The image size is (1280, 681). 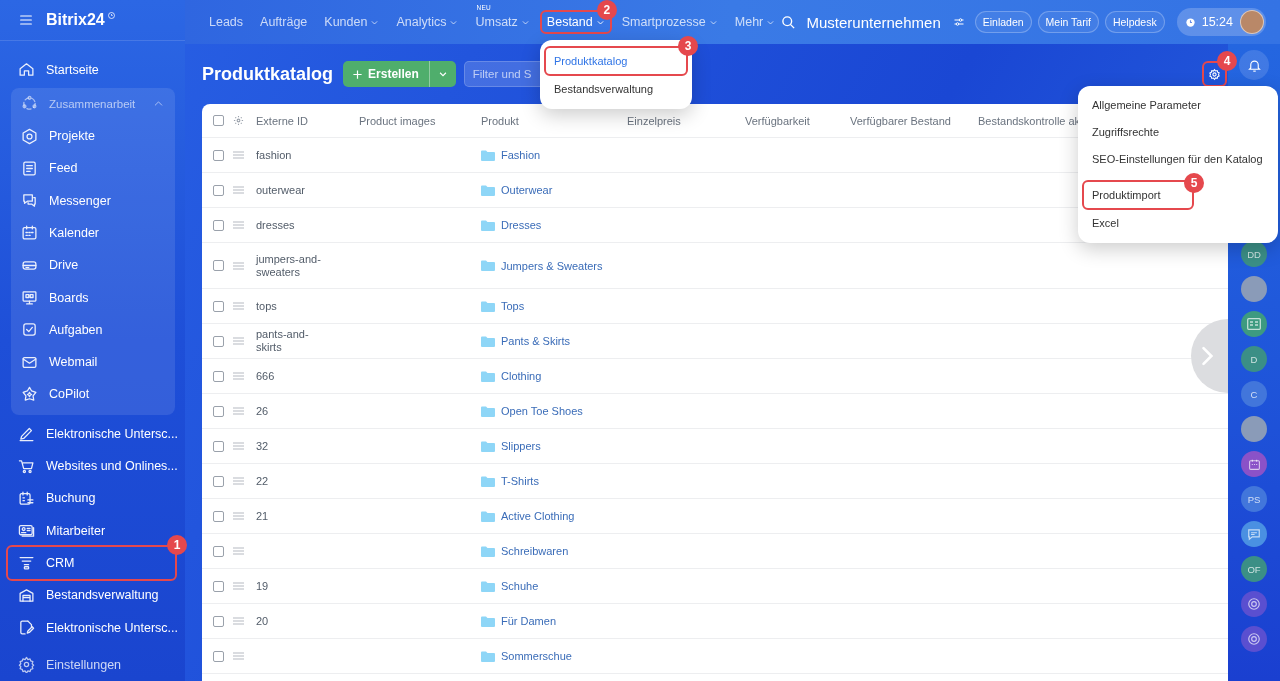 What do you see at coordinates (93, 103) in the screenshot?
I see `sidebar-group-header: Zusammenarbeit` at bounding box center [93, 103].